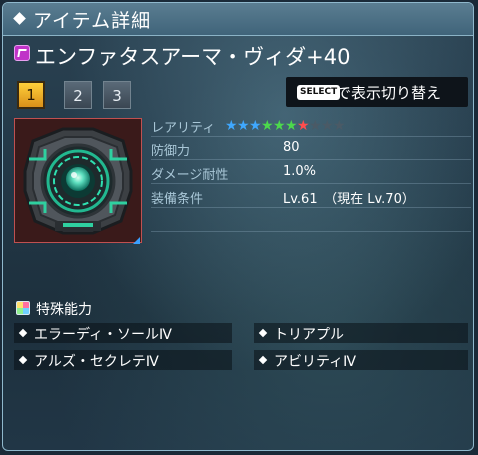 The image size is (478, 455). Describe the element at coordinates (311, 150) in the screenshot. I see `defense-row: 防御力 80` at that location.